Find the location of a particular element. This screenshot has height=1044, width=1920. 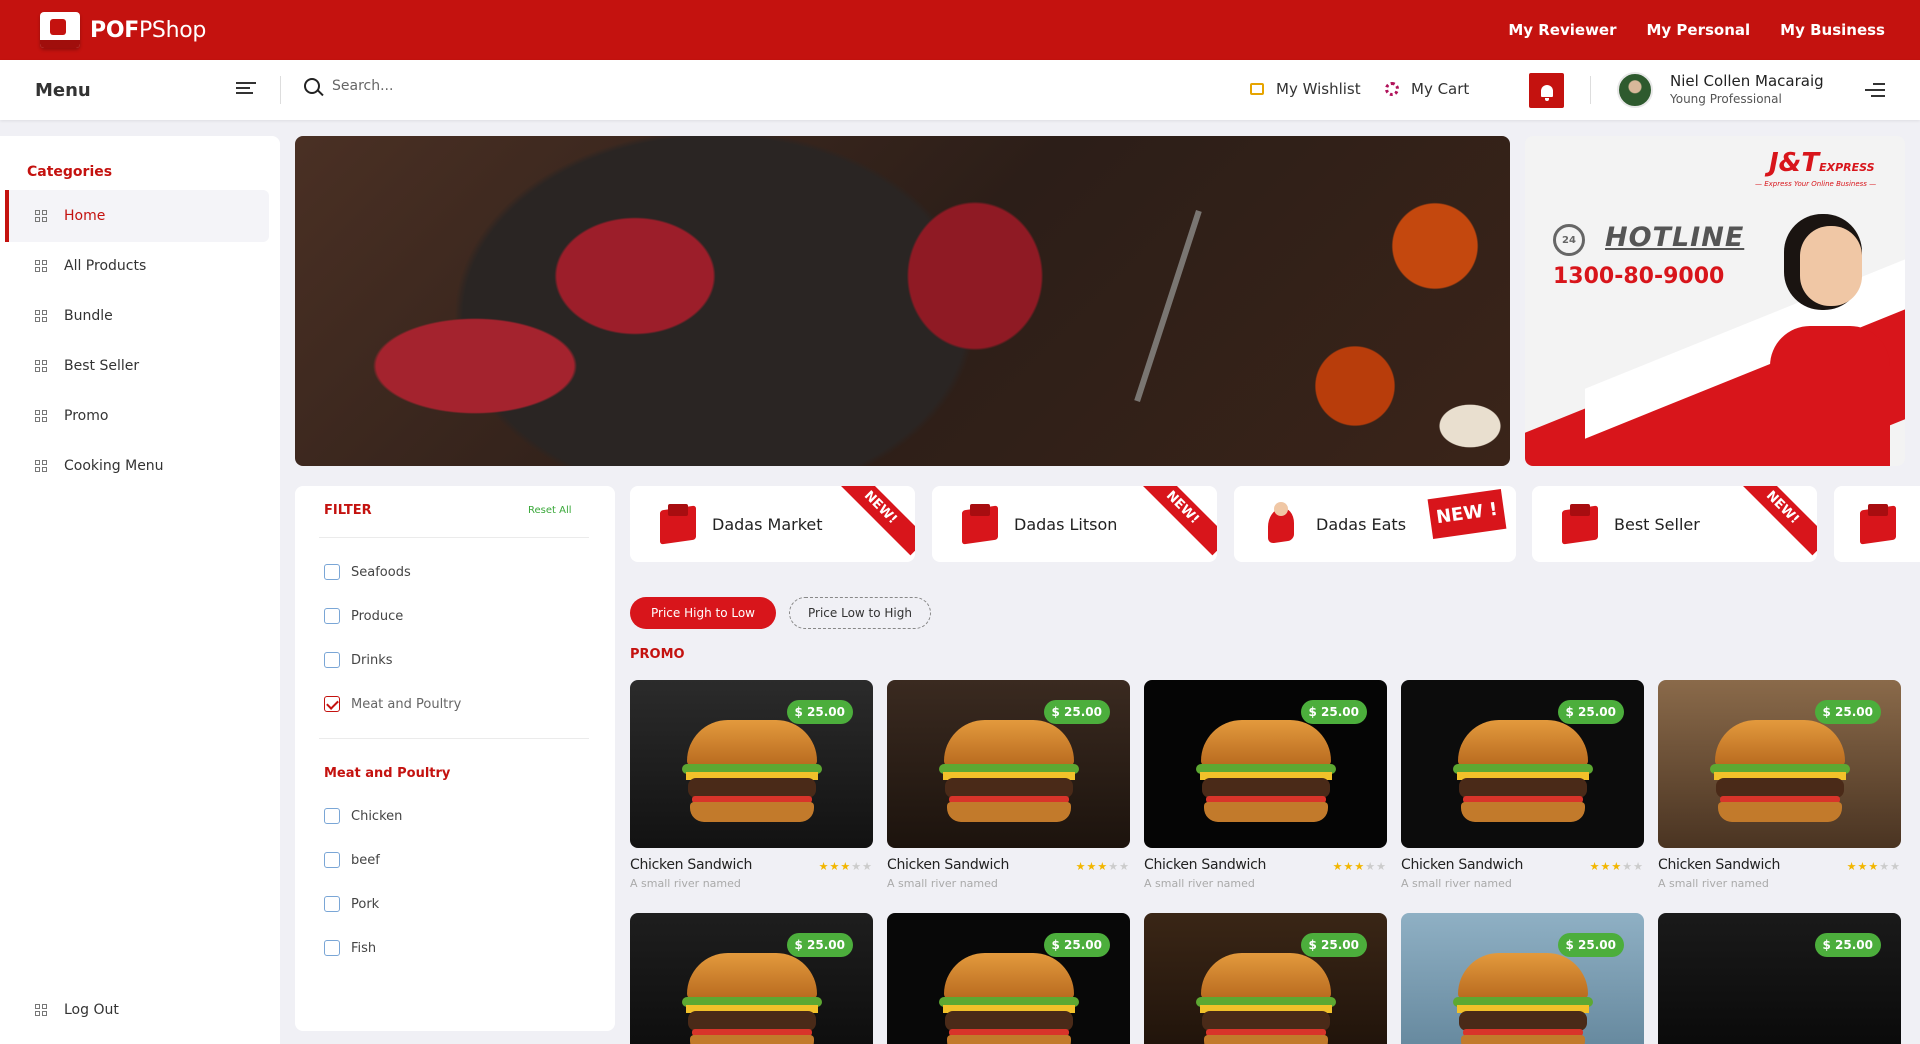

store-name: Dadas Eats is located at coordinates (1361, 524).